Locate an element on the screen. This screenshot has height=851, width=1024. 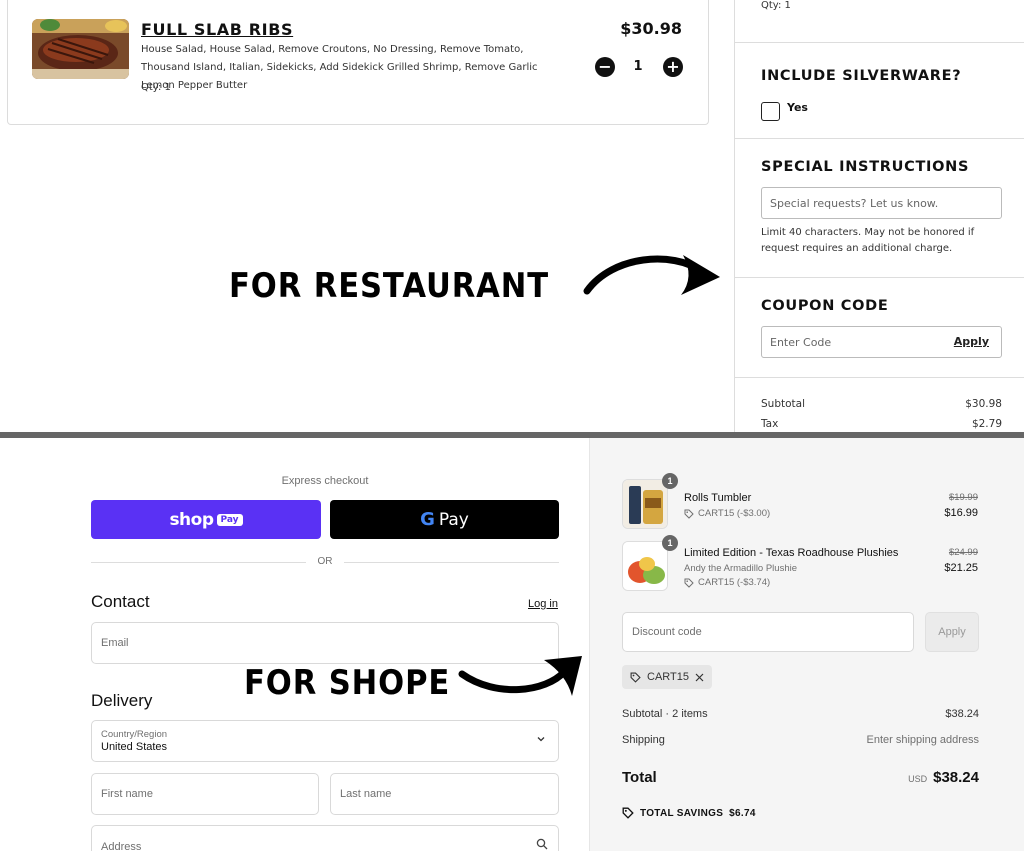
product-name: Rolls Tumbler is located at coordinates (718, 498).